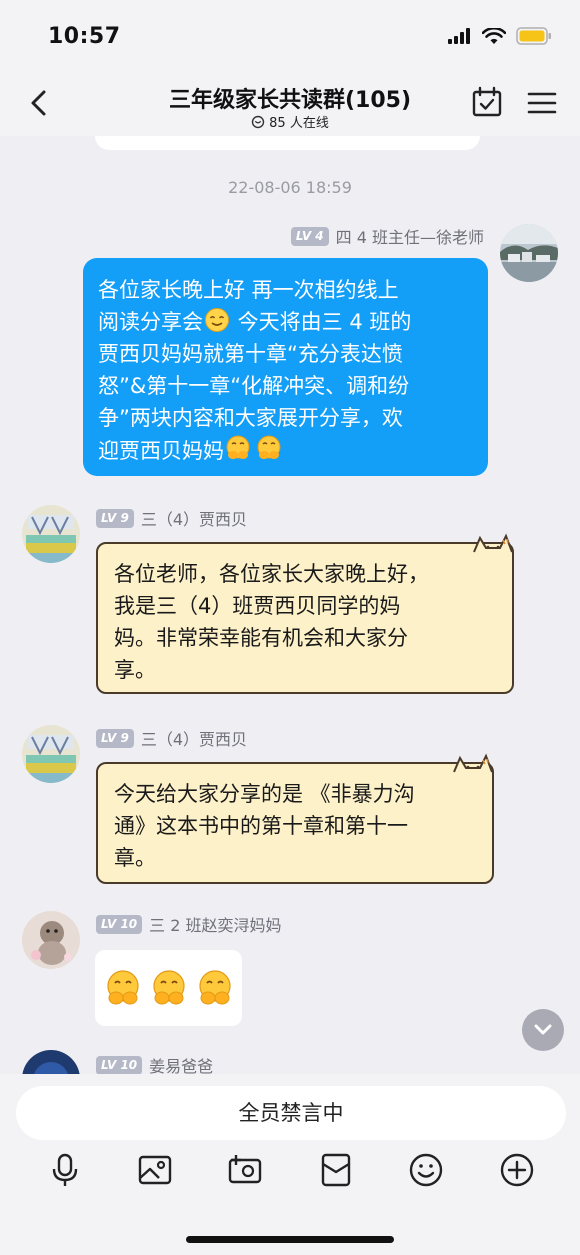 This screenshot has width=580, height=1255. Describe the element at coordinates (410, 236) in the screenshot. I see `sender-name: 四 4 班主任—徐老师` at that location.